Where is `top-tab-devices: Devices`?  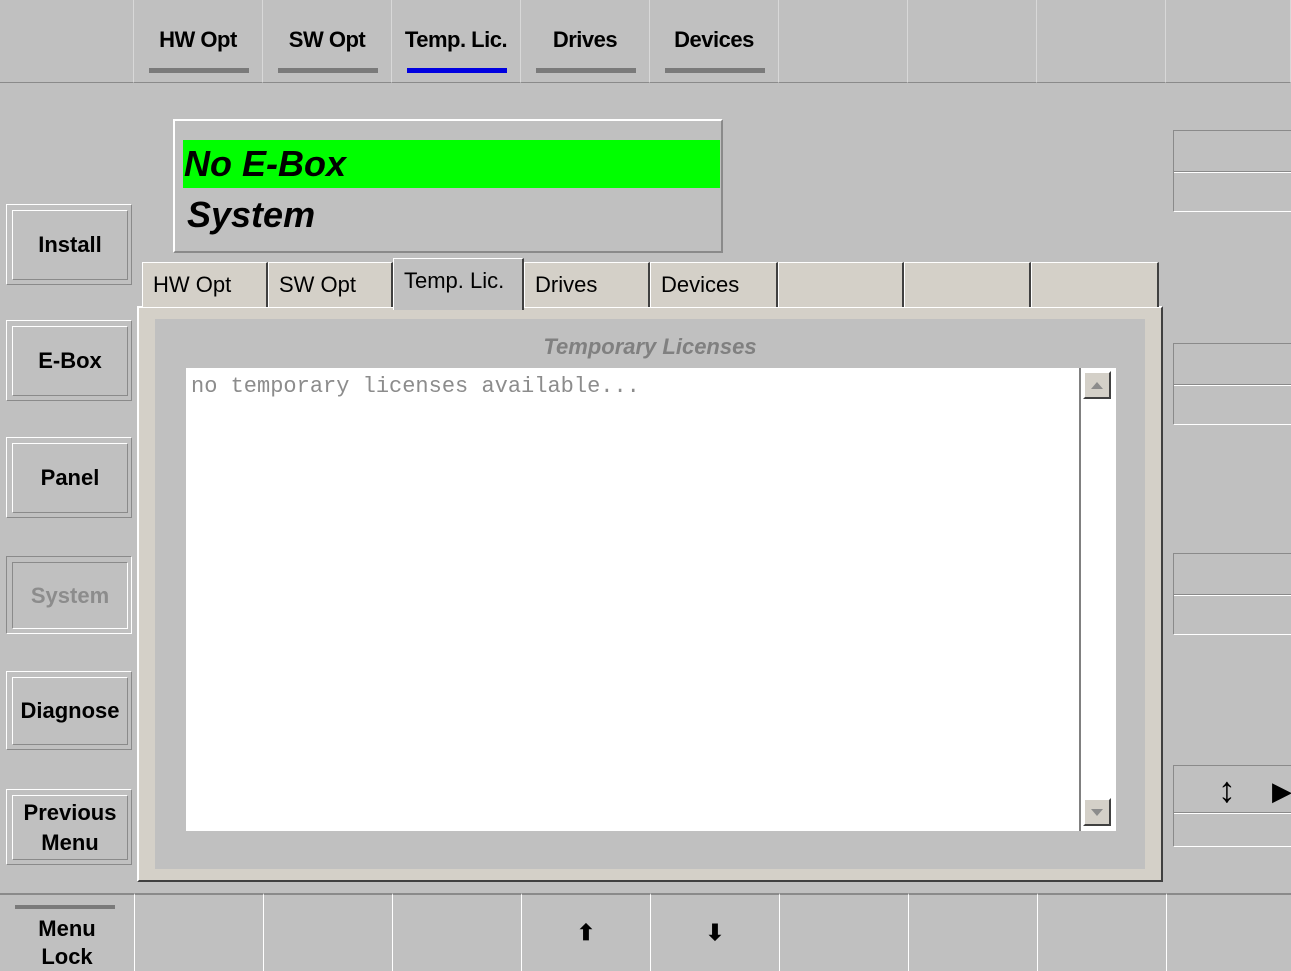 top-tab-devices: Devices is located at coordinates (714, 41).